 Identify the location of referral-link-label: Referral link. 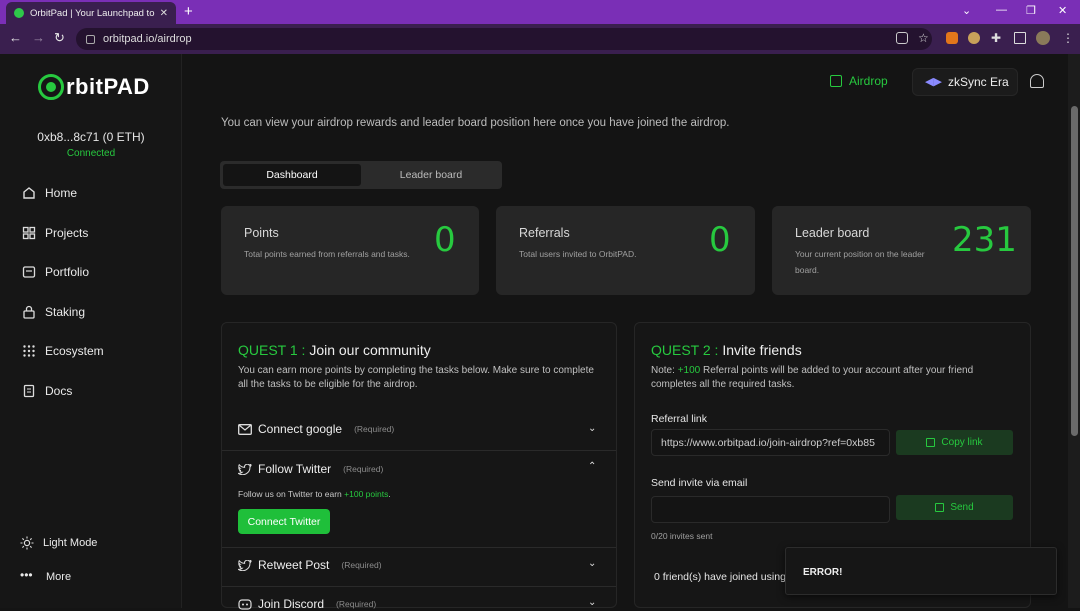
(679, 419).